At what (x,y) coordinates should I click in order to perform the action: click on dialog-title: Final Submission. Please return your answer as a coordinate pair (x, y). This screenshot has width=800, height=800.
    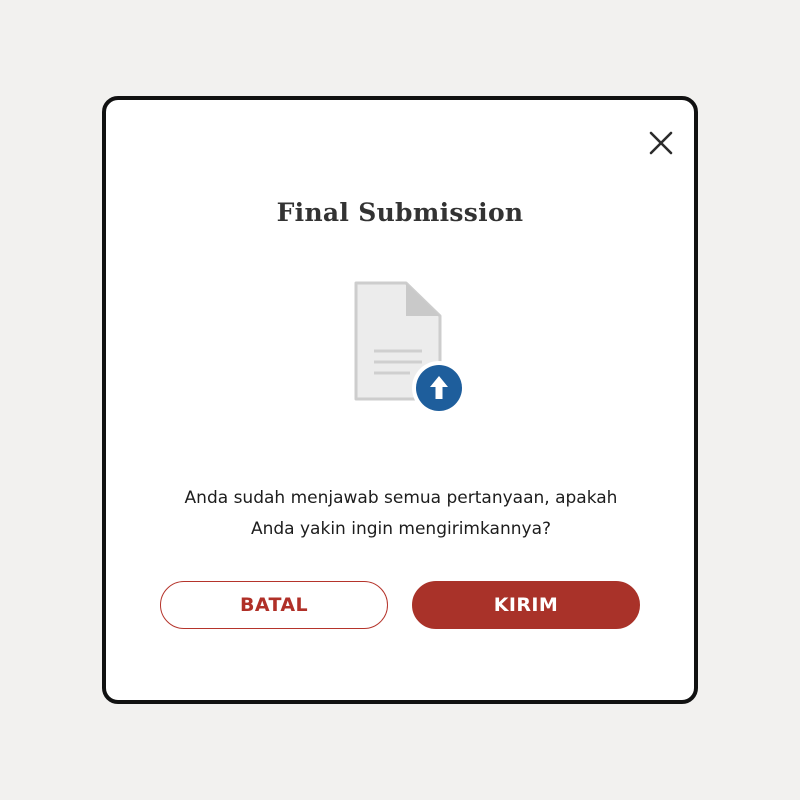
    Looking at the image, I should click on (400, 212).